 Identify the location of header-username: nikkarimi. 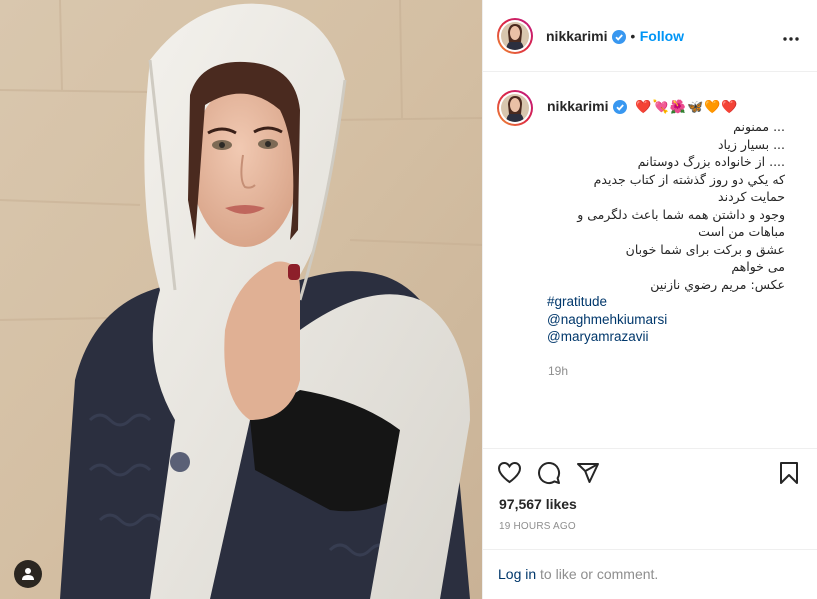
(576, 36).